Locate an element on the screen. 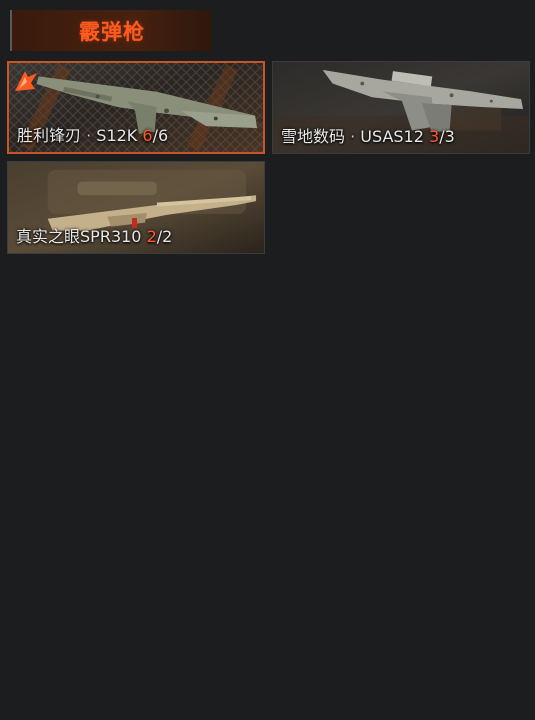  total-count: 2 is located at coordinates (167, 236).